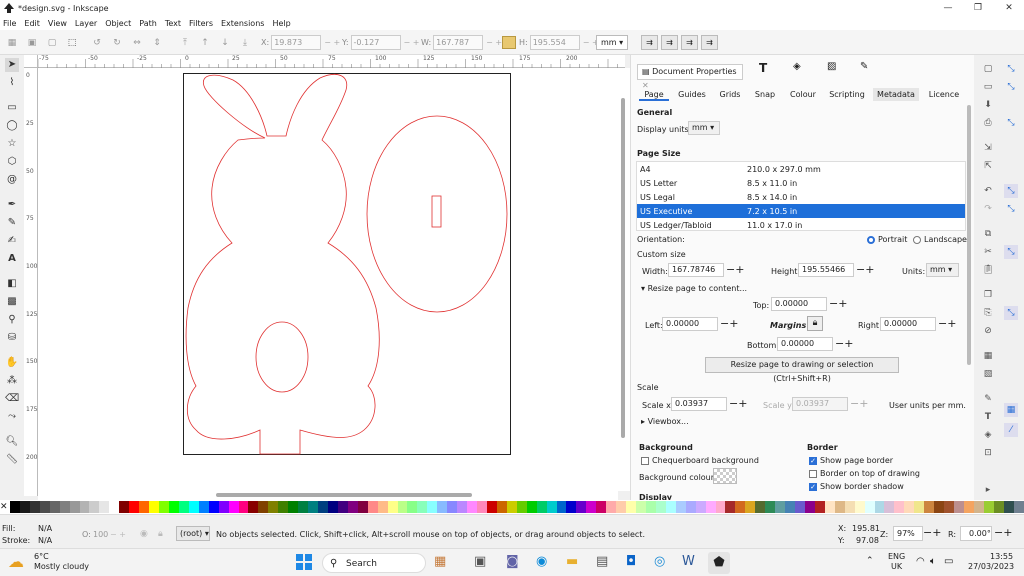  What do you see at coordinates (160, 534) in the screenshot?
I see `toggle-lock-icon: 🔒︎` at bounding box center [160, 534].